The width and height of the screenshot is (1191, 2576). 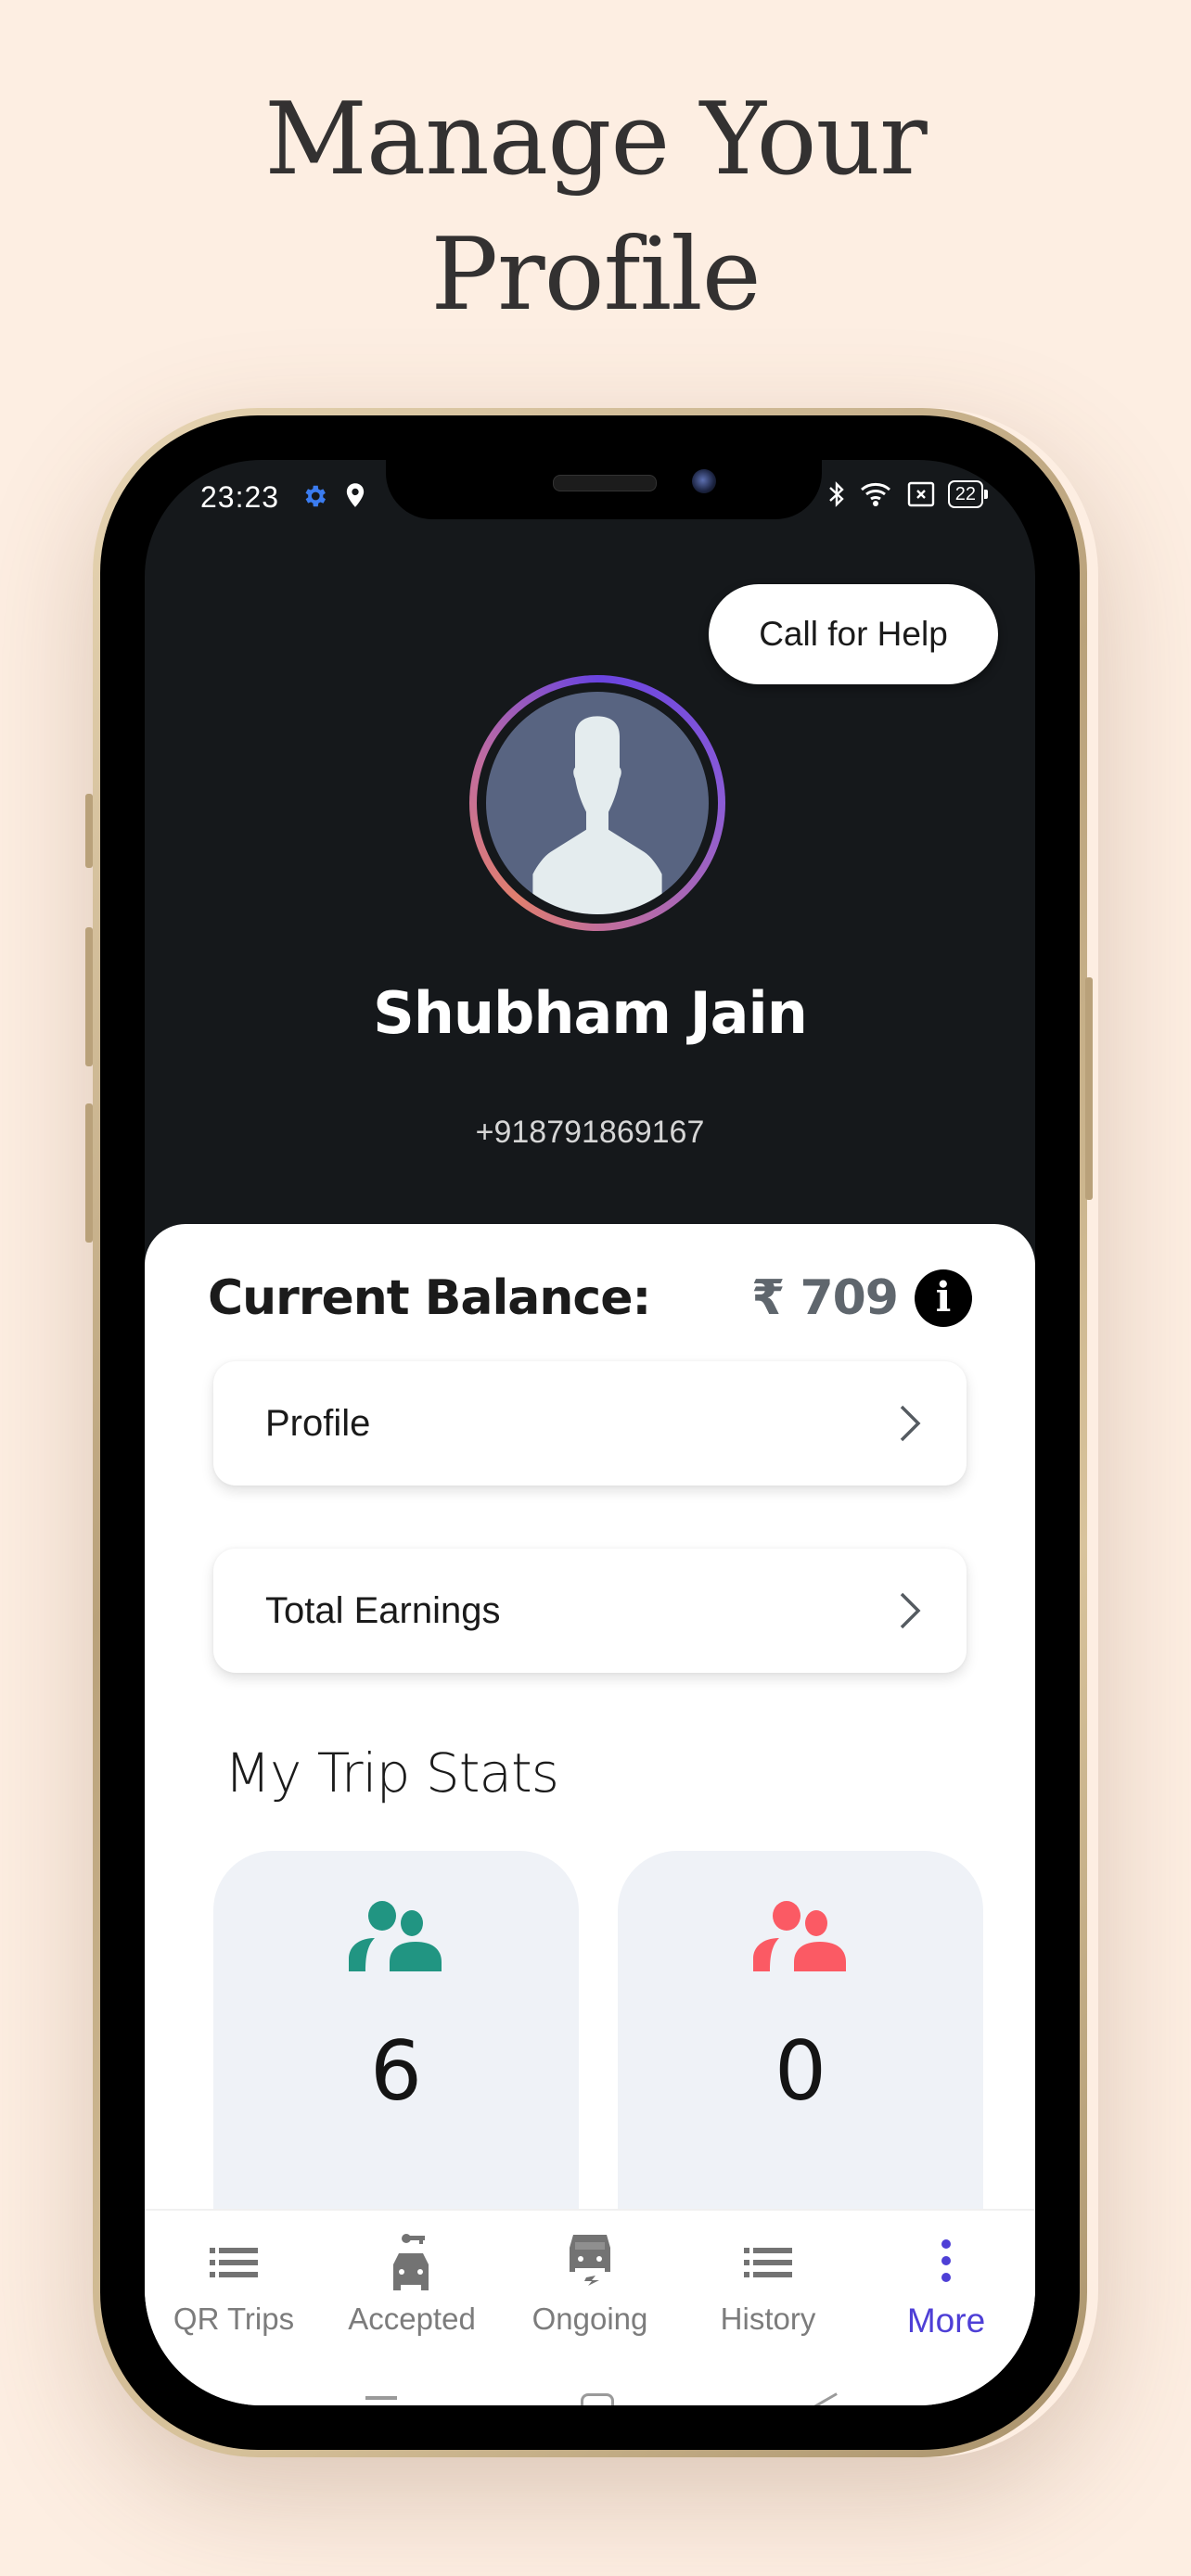 I want to click on nav-label: Ongoing, so click(x=589, y=2319).